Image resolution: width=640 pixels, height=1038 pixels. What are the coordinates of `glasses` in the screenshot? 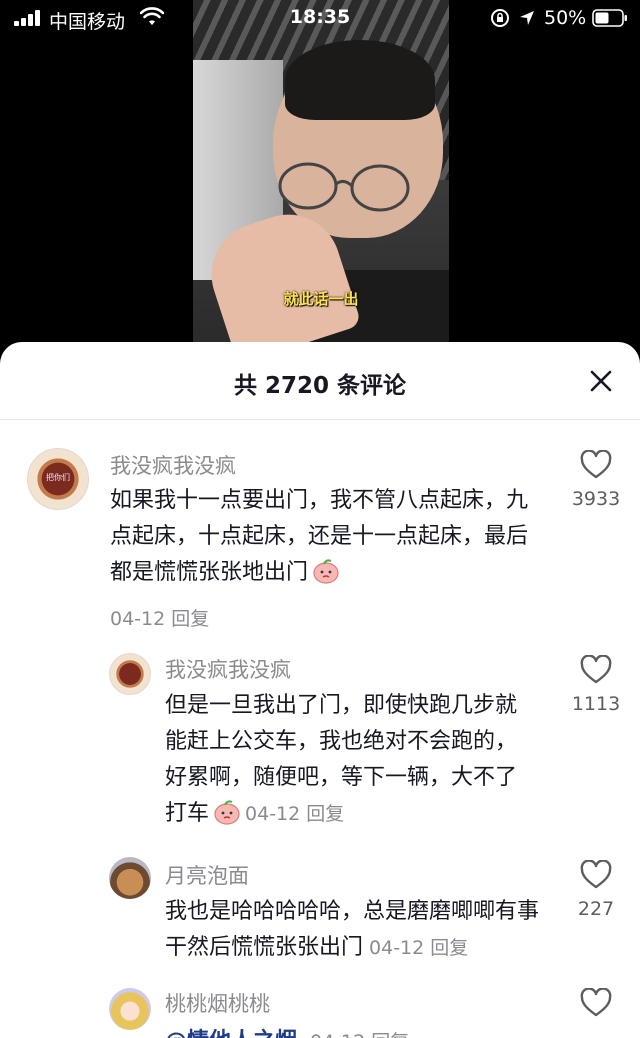 It's located at (344, 187).